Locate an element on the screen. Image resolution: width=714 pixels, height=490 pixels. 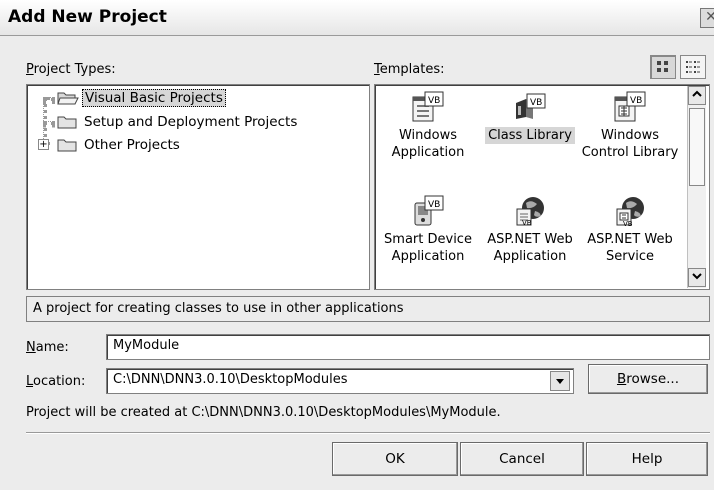
tree-item-setup-deployment: Setup and Deployment Projects is located at coordinates (178, 122).